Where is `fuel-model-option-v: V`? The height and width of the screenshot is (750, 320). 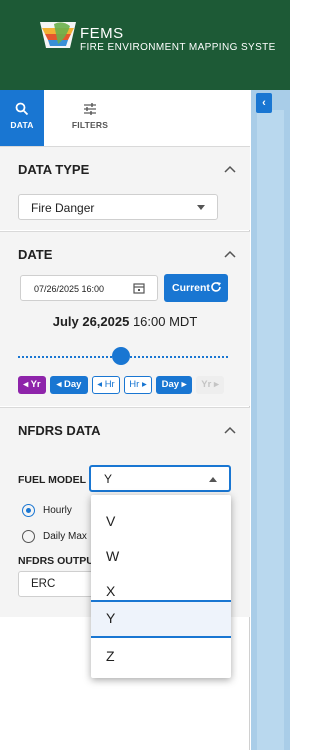
fuel-model-option-v: V is located at coordinates (161, 520).